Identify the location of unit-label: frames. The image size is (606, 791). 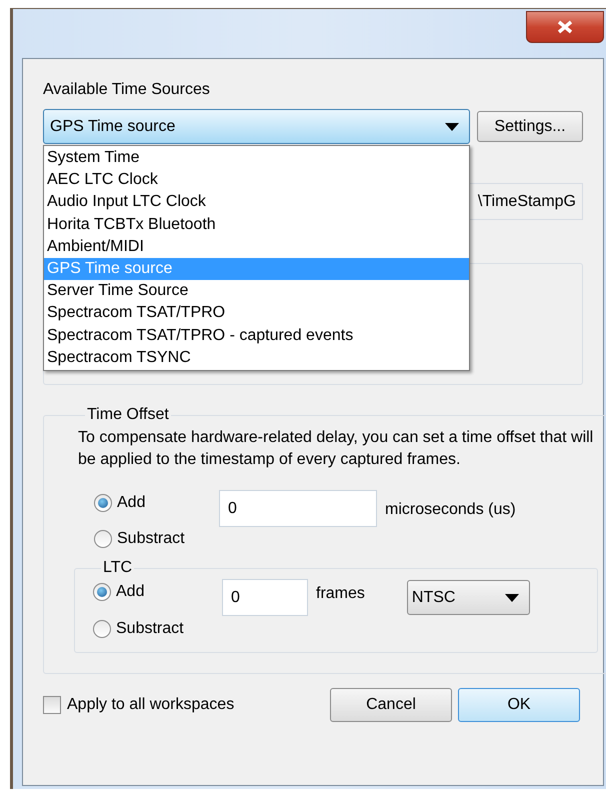
(340, 594).